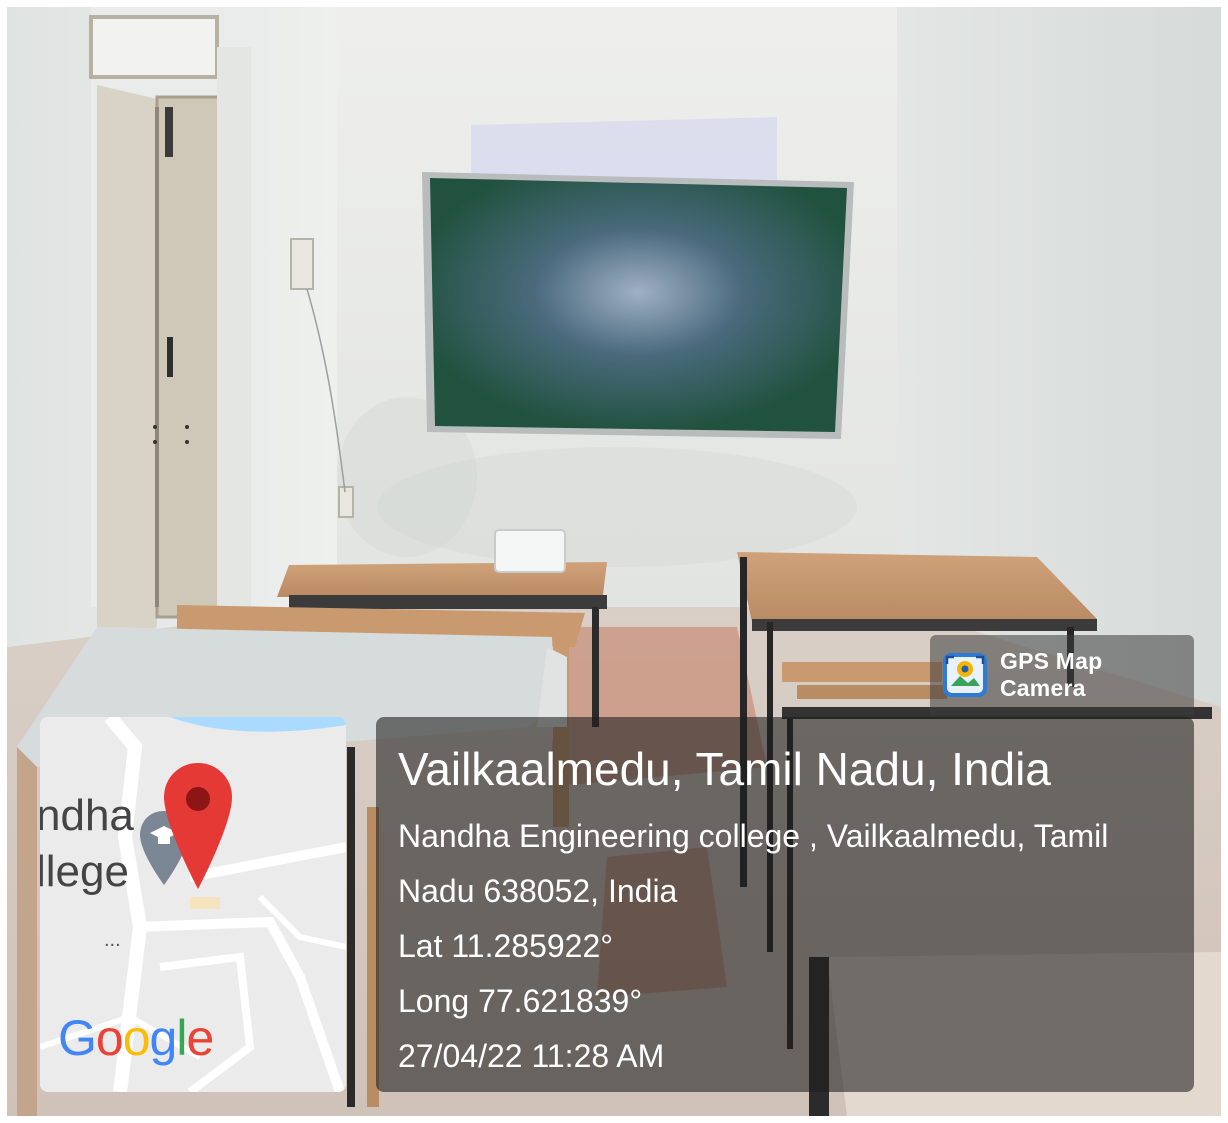 The width and height of the screenshot is (1228, 1123). Describe the element at coordinates (136, 1038) in the screenshot. I see `google-logo: Google` at that location.